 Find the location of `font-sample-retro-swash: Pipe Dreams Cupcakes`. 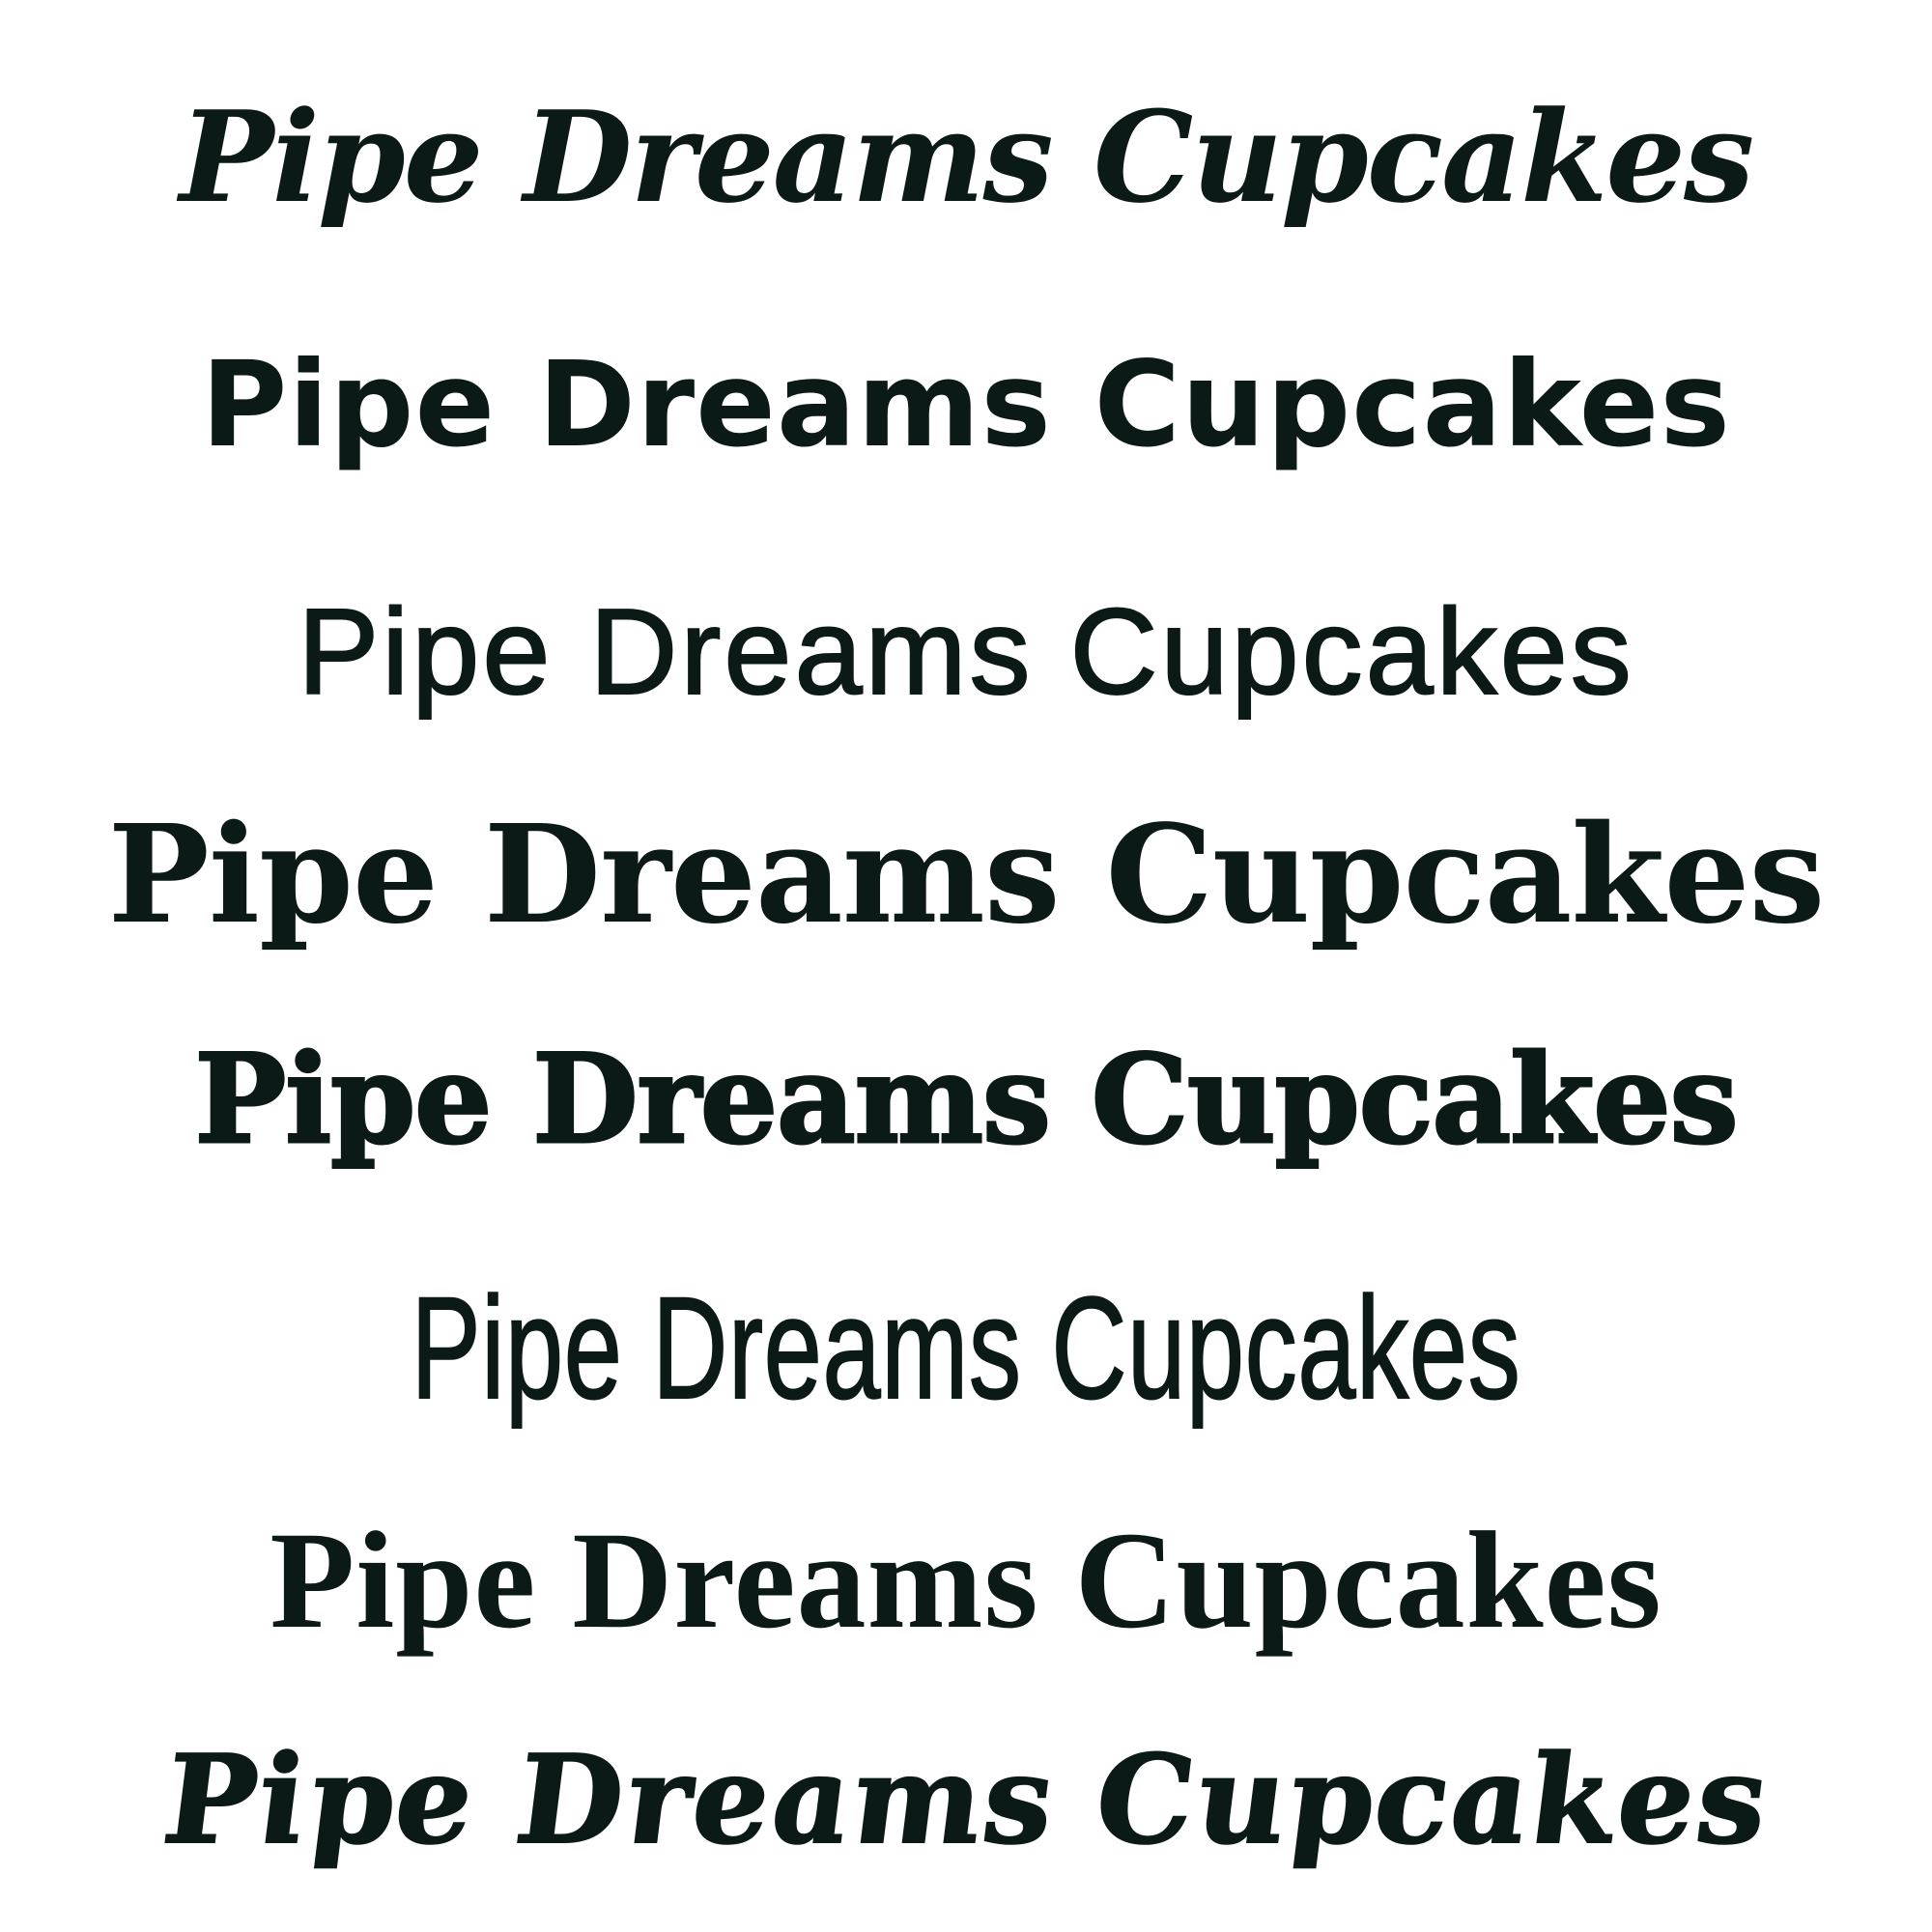

font-sample-retro-swash: Pipe Dreams Cupcakes is located at coordinates (966, 157).